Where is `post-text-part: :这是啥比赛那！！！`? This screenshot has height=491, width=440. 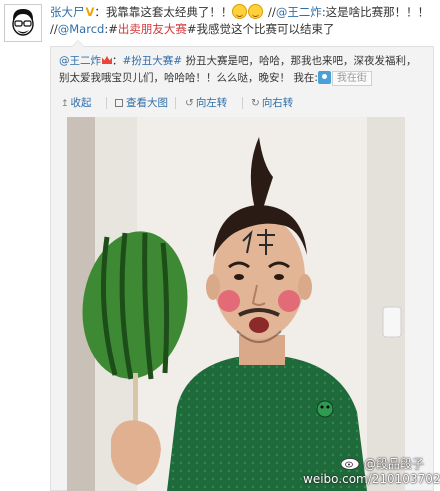 post-text-part: :这是啥比赛那！！！ is located at coordinates (375, 12).